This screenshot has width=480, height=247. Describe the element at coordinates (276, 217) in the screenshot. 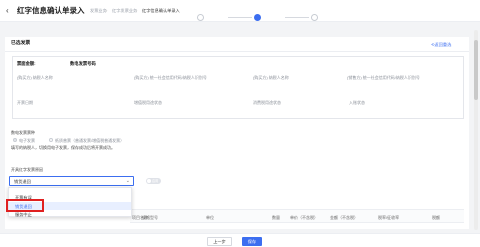

I see `th-quantity: 数量` at that location.